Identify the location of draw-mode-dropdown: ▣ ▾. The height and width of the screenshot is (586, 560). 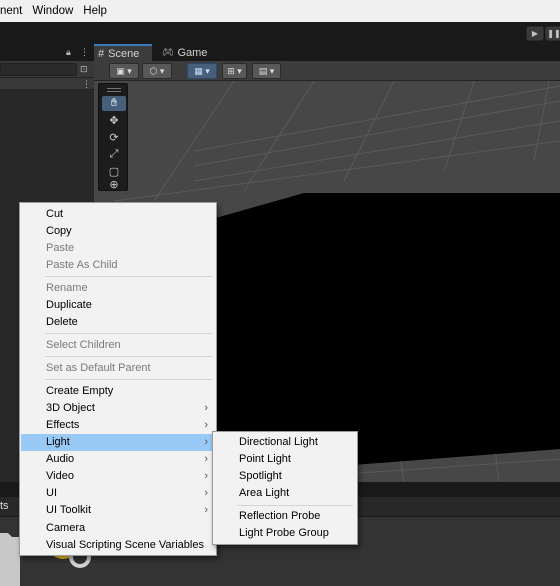
(124, 71).